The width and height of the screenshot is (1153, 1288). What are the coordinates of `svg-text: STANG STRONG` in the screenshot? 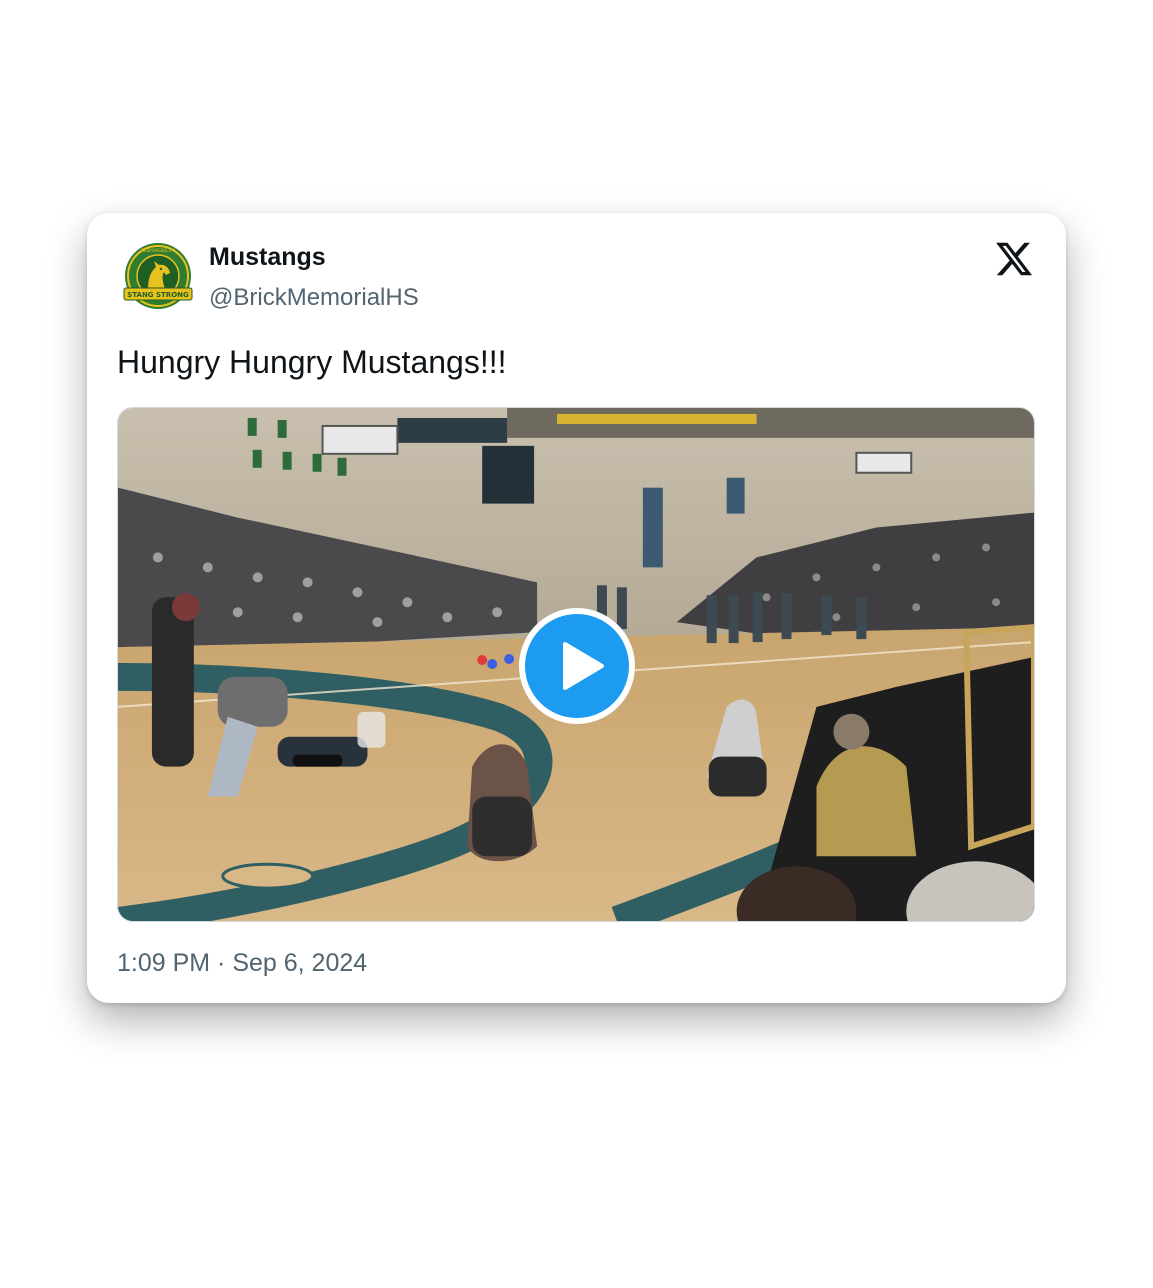 It's located at (158, 295).